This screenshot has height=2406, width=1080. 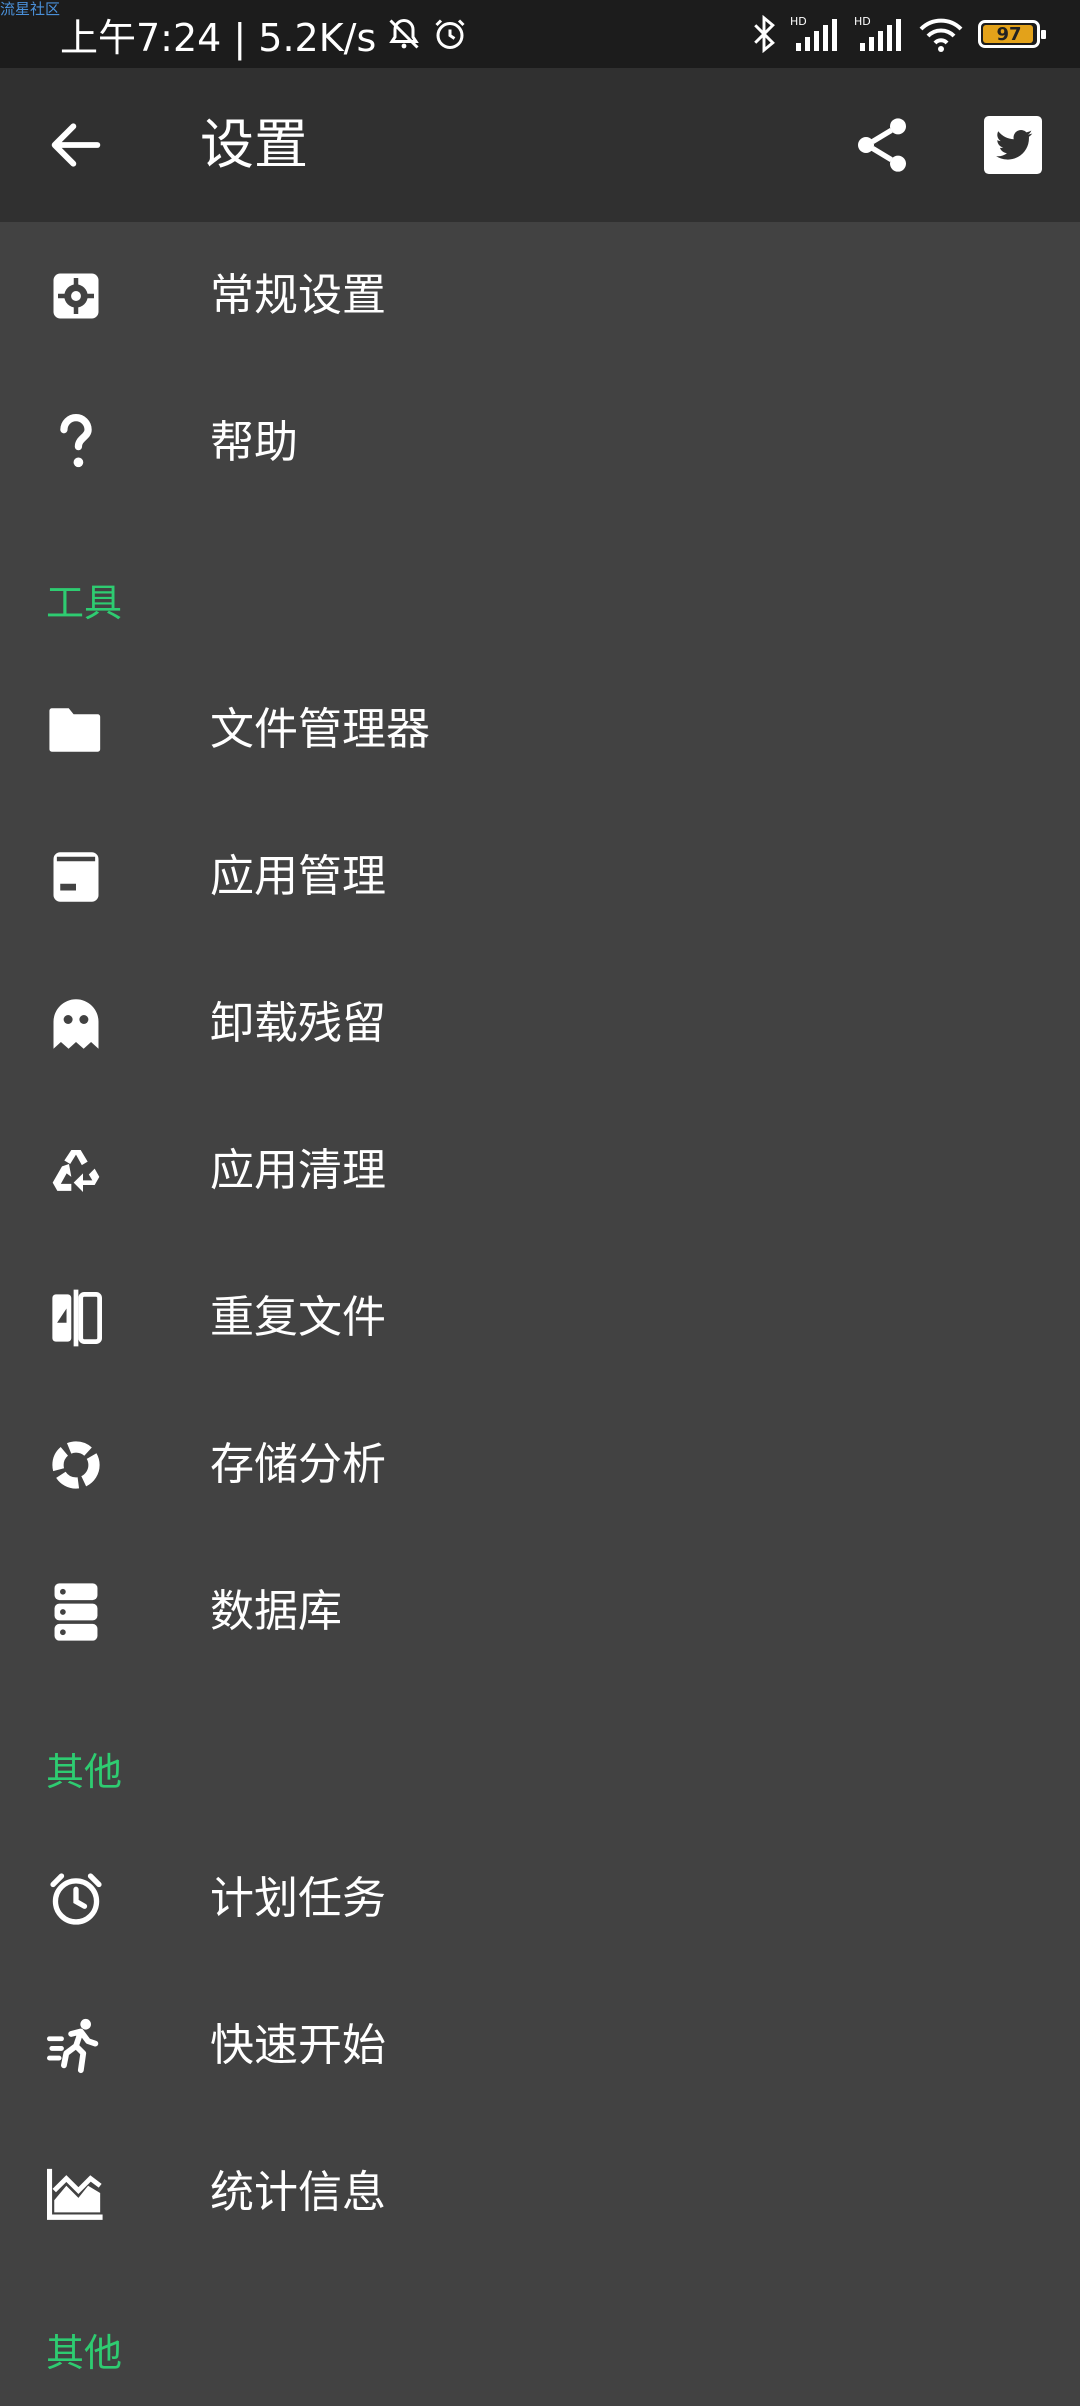 What do you see at coordinates (540, 586) in the screenshot?
I see `section-header-tools: 工具` at bounding box center [540, 586].